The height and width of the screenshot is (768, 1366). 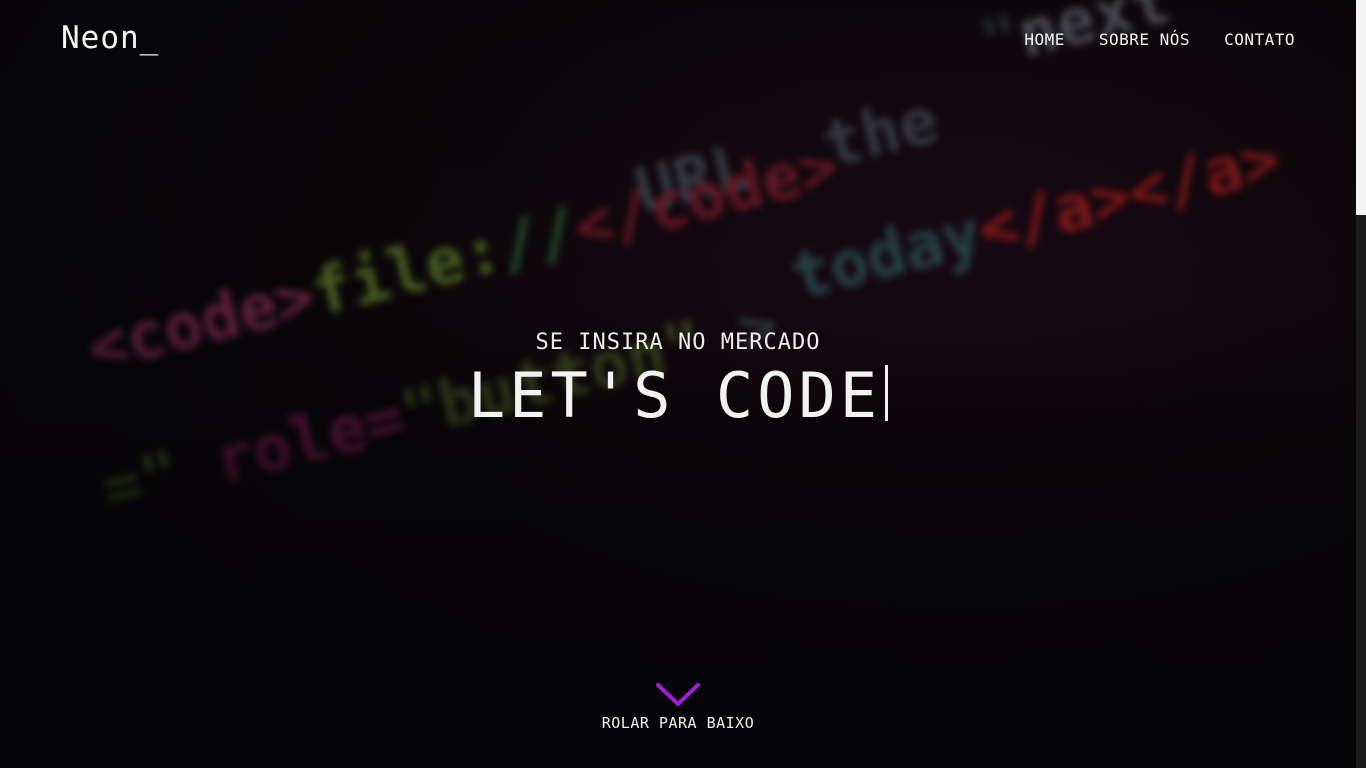 I want to click on nav-link-sobre-nos: SOBRE NÓS, so click(x=1144, y=39).